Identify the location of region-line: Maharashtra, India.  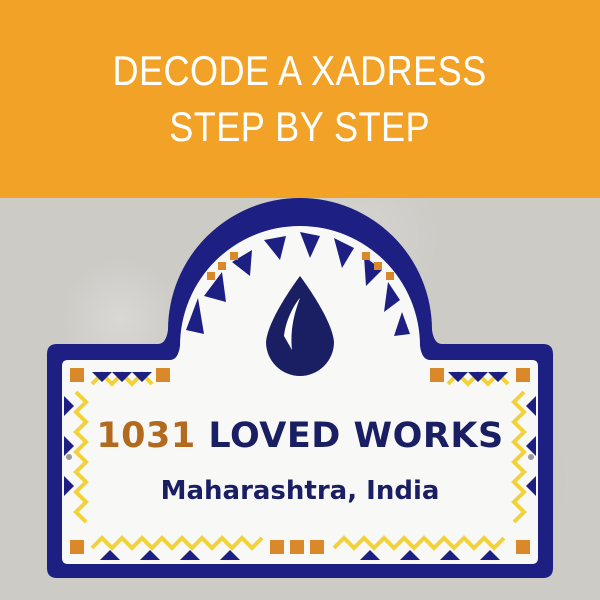
(300, 491).